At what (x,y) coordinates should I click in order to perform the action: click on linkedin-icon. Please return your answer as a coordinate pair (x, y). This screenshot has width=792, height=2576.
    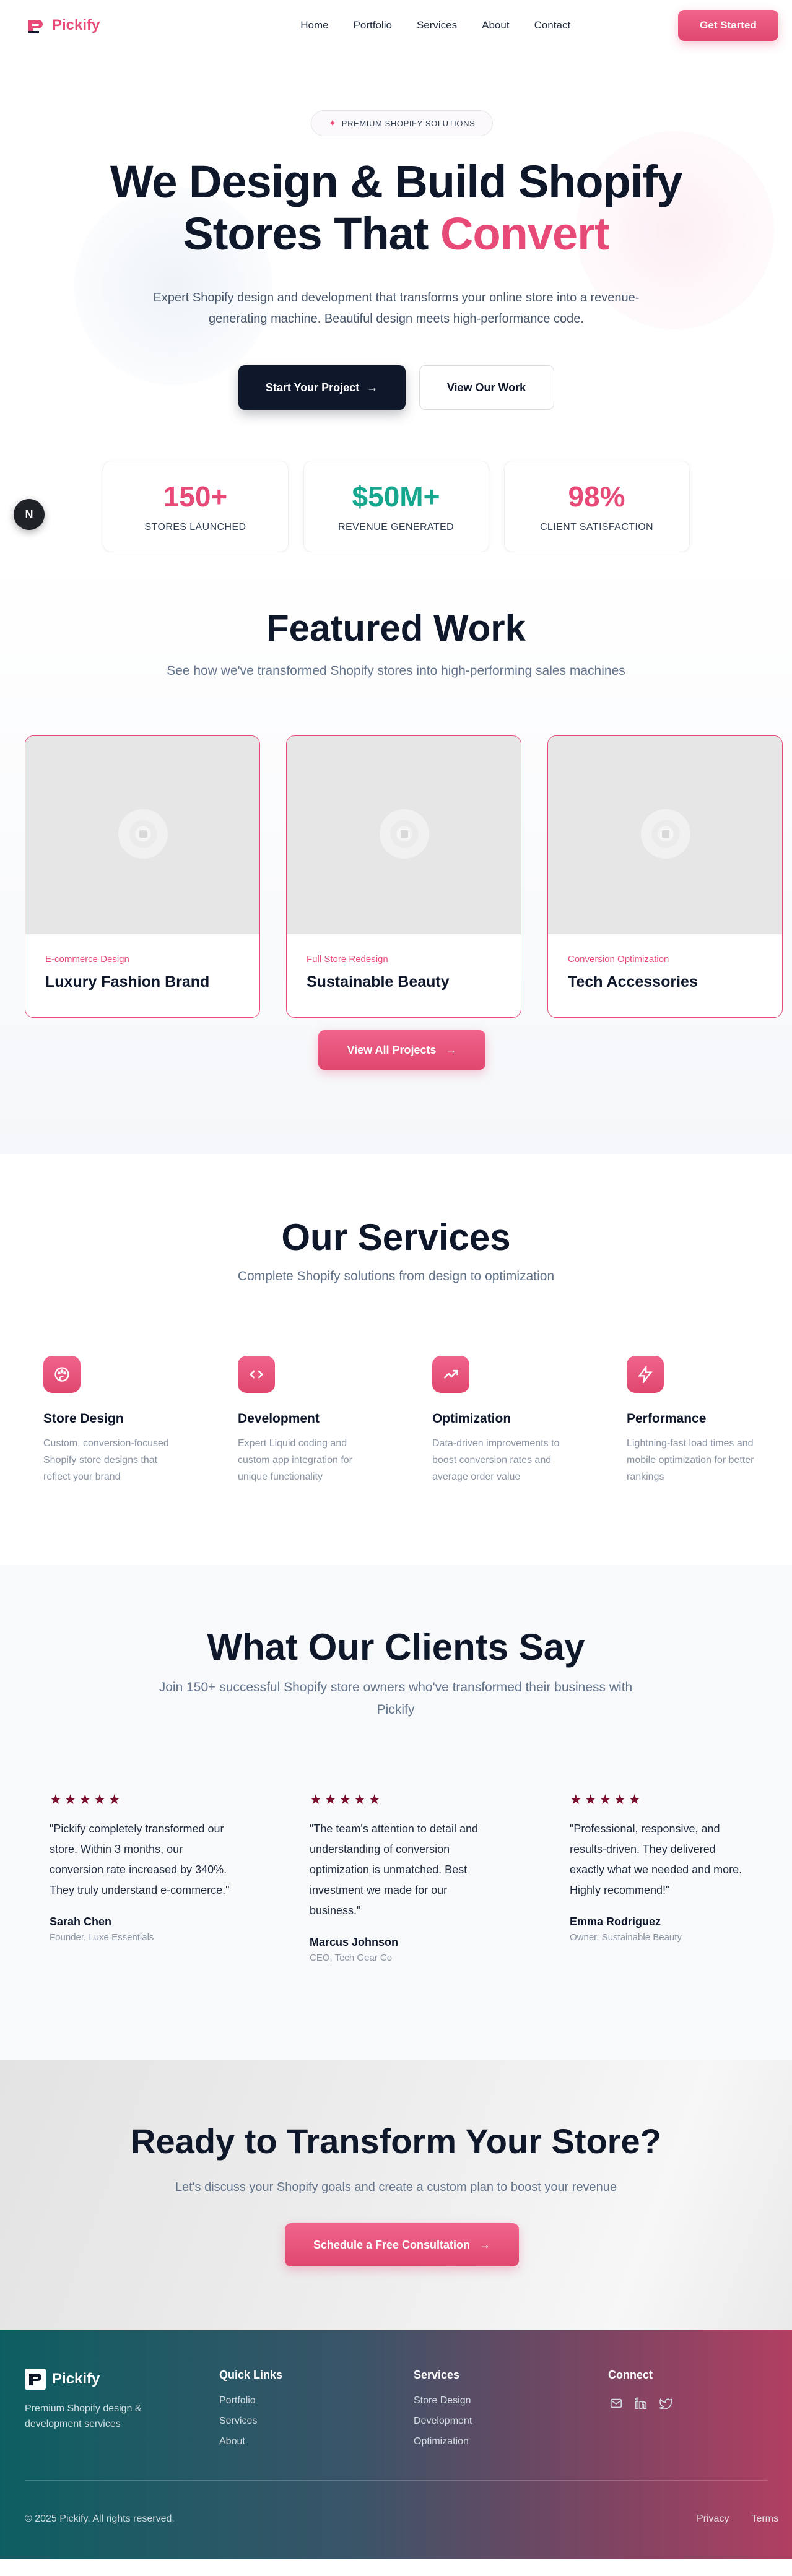
    Looking at the image, I should click on (641, 2403).